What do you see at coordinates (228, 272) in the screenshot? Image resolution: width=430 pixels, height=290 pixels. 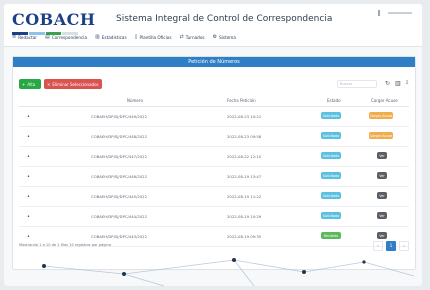 I see `background-network-graphic` at bounding box center [228, 272].